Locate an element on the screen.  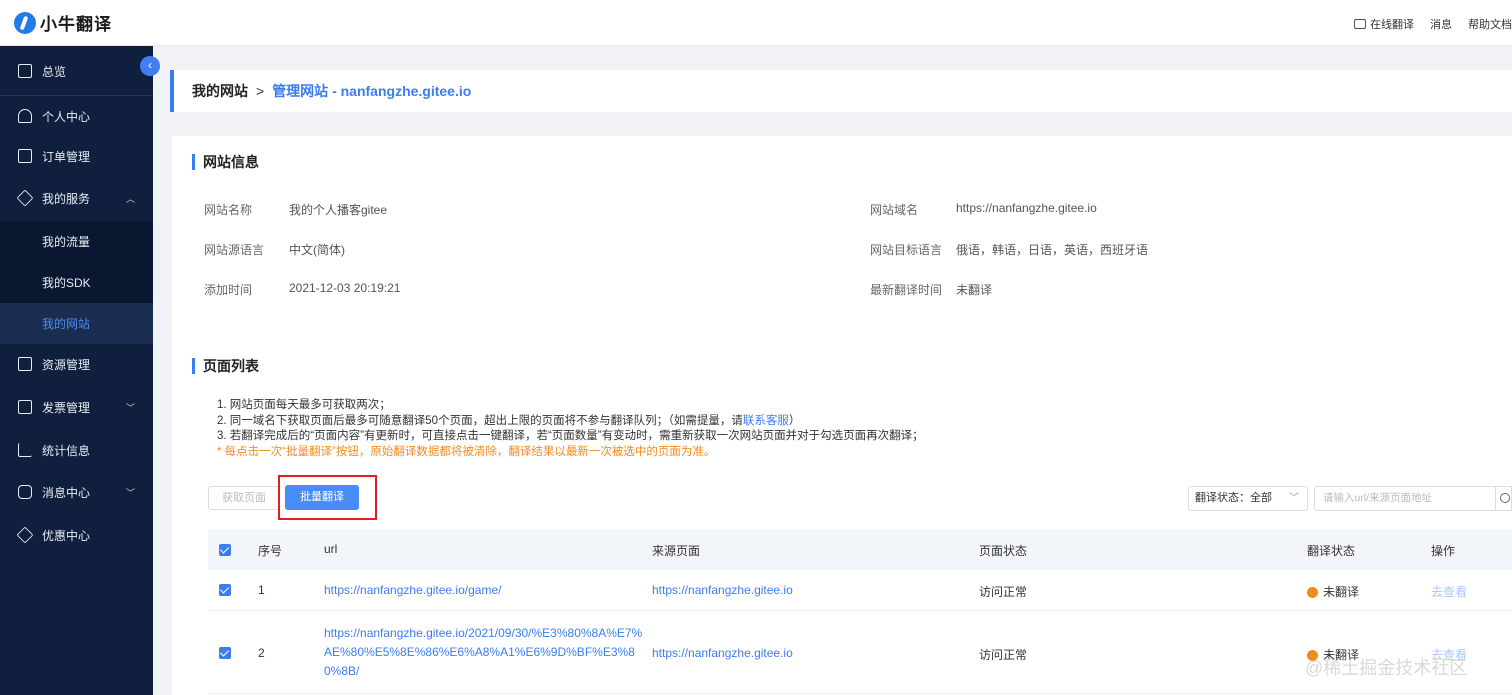
view-link: 去查看 is located at coordinates (1449, 591).